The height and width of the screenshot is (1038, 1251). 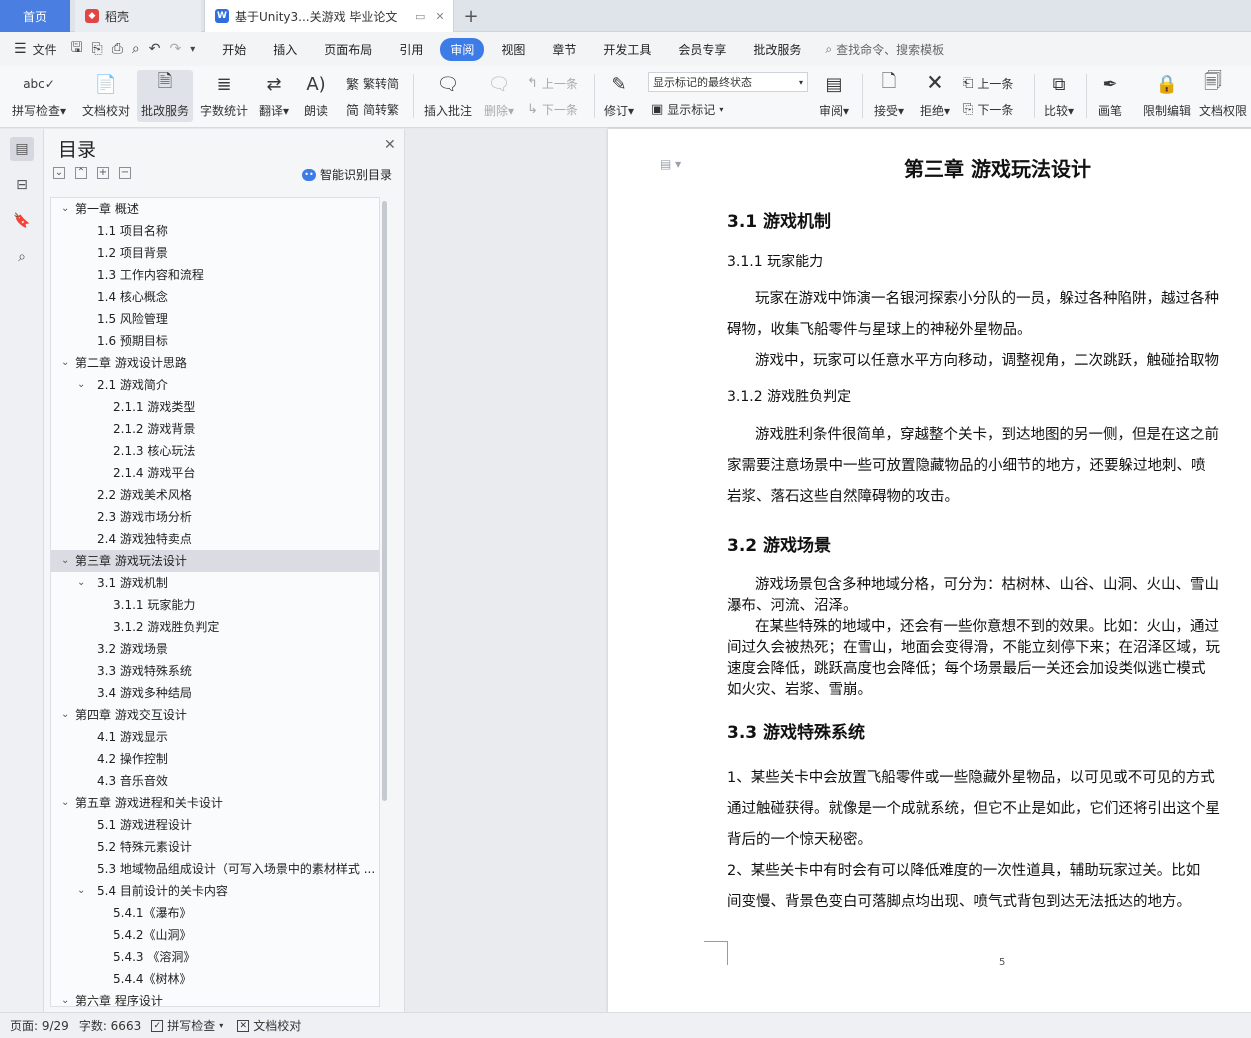 I want to click on export-pdf-icon: ⎘, so click(x=97, y=49).